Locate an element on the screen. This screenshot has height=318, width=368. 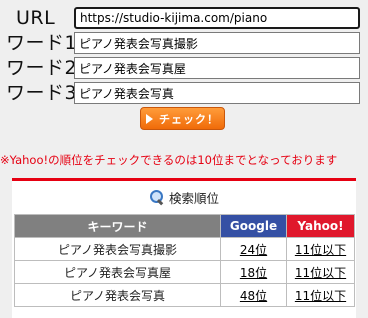
table-row: ピアノ発表会写真撮影 24位 11位以下 is located at coordinates (184, 249).